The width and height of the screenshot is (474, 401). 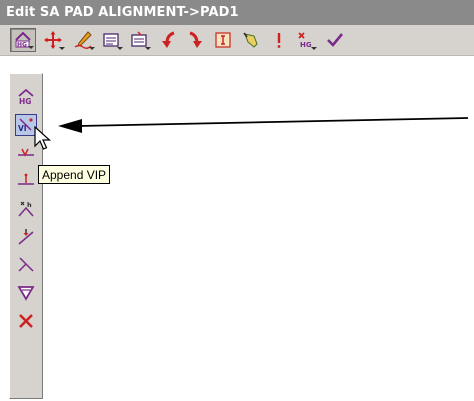 I want to click on redo-button, so click(x=195, y=40).